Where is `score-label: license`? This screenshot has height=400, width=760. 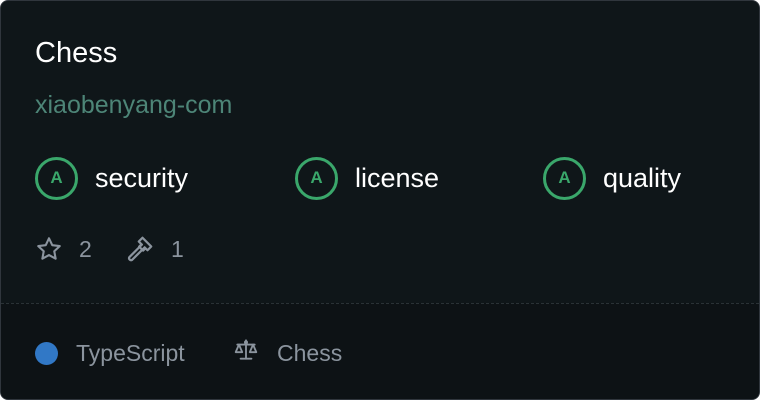 score-label: license is located at coordinates (397, 177).